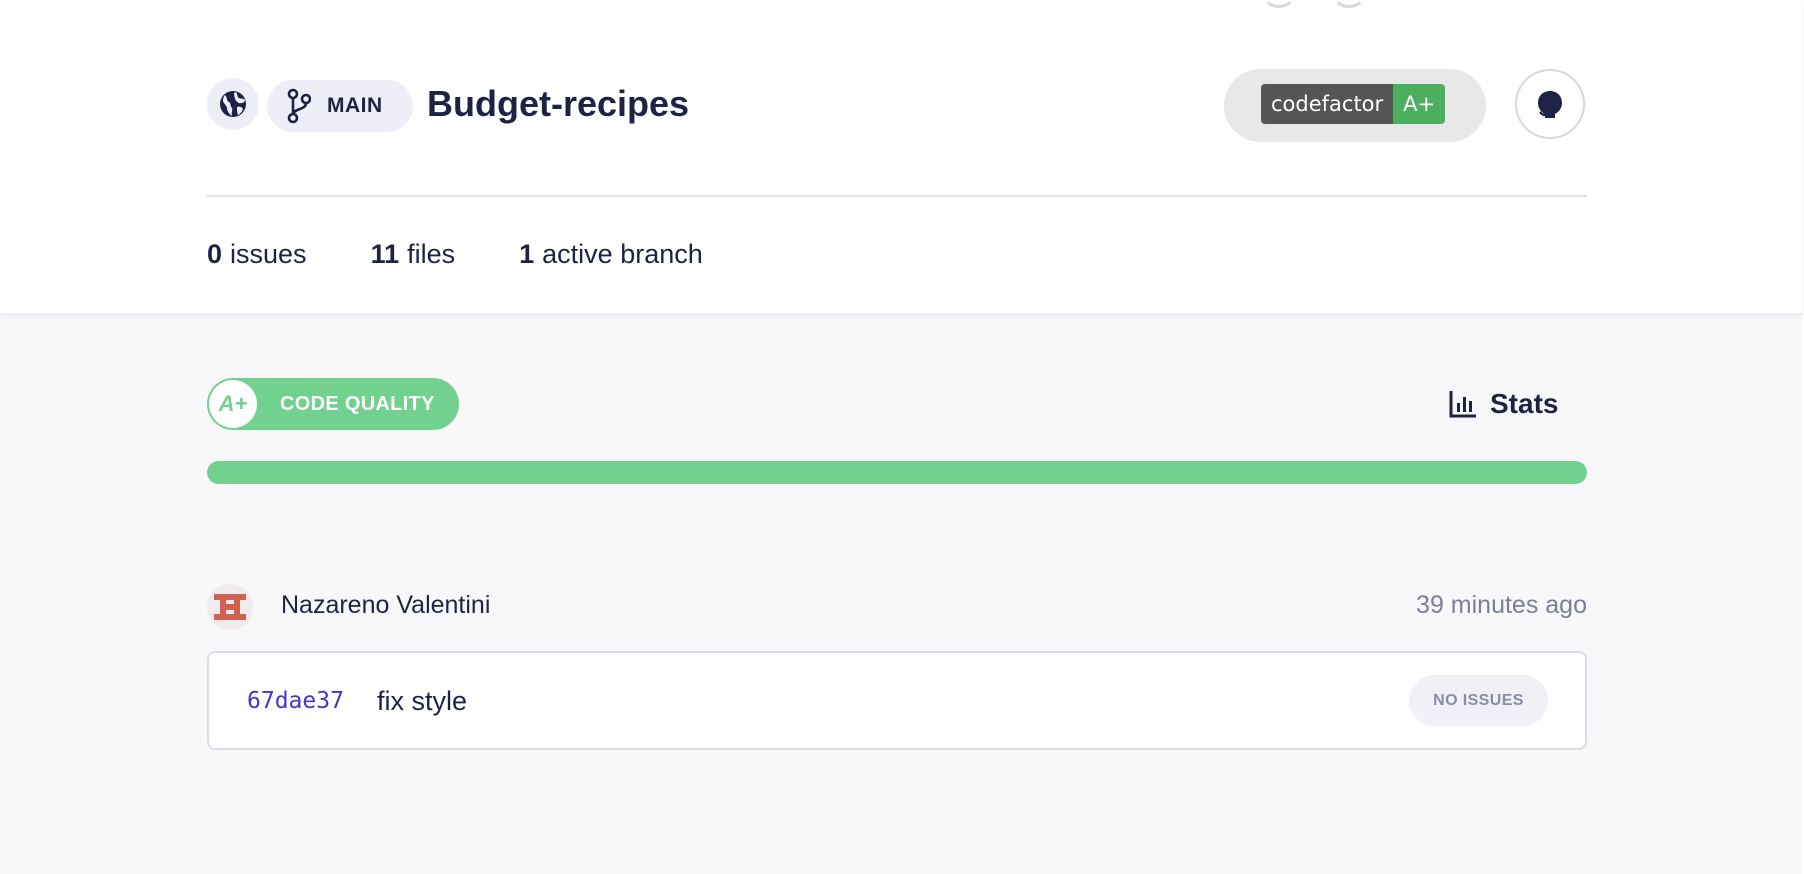 The width and height of the screenshot is (1804, 874). What do you see at coordinates (215, 253) in the screenshot?
I see `issues-count: 0` at bounding box center [215, 253].